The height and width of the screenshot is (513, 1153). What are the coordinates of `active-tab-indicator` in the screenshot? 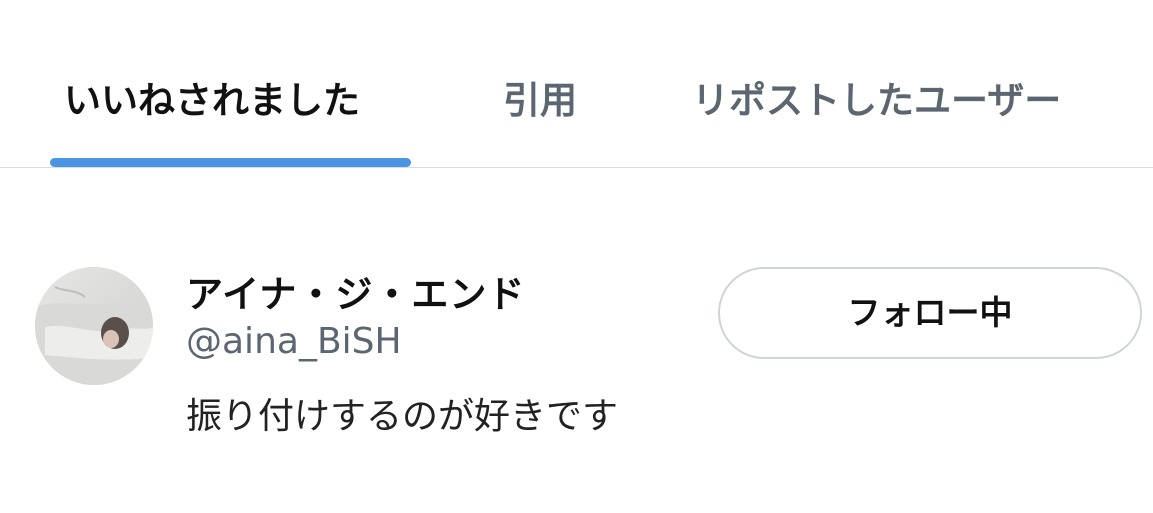 It's located at (230, 162).